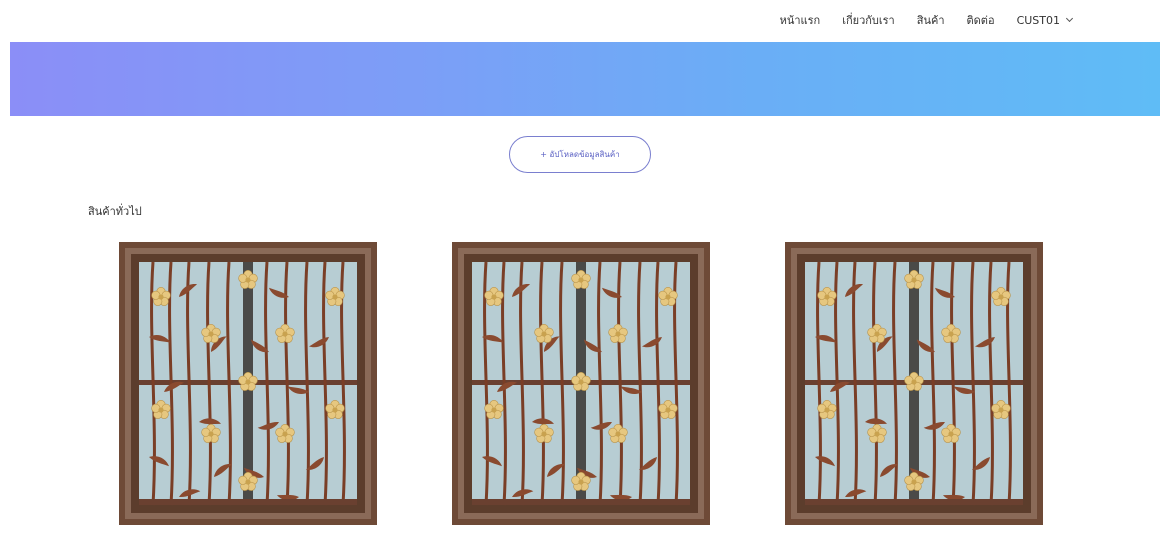  I want to click on section-title: สินค้าทั่วไป, so click(115, 211).